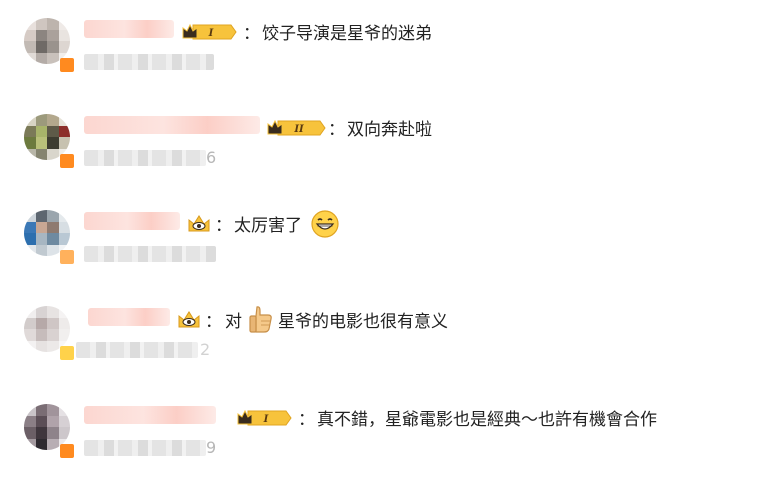 This screenshot has width=771, height=500. Describe the element at coordinates (211, 157) in the screenshot. I see `meta-tail: 6` at that location.